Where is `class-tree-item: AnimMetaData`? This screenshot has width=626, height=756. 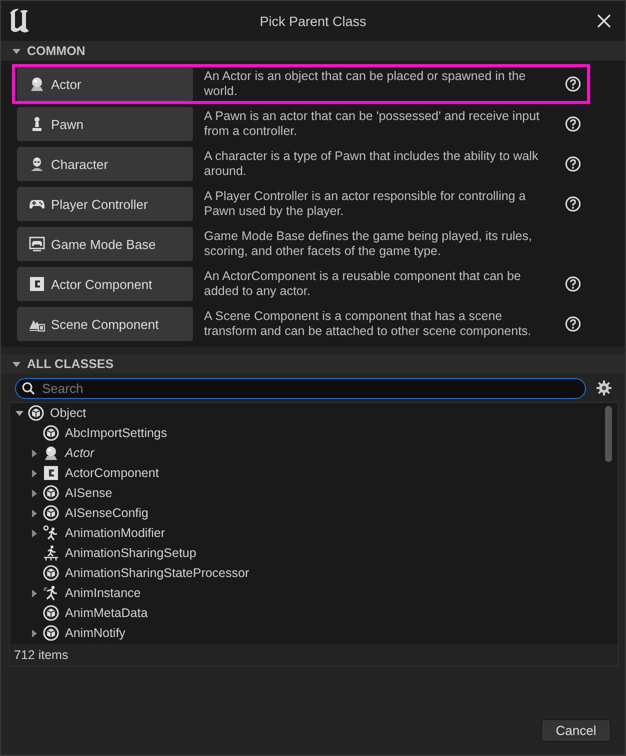 class-tree-item: AnimMetaData is located at coordinates (106, 613).